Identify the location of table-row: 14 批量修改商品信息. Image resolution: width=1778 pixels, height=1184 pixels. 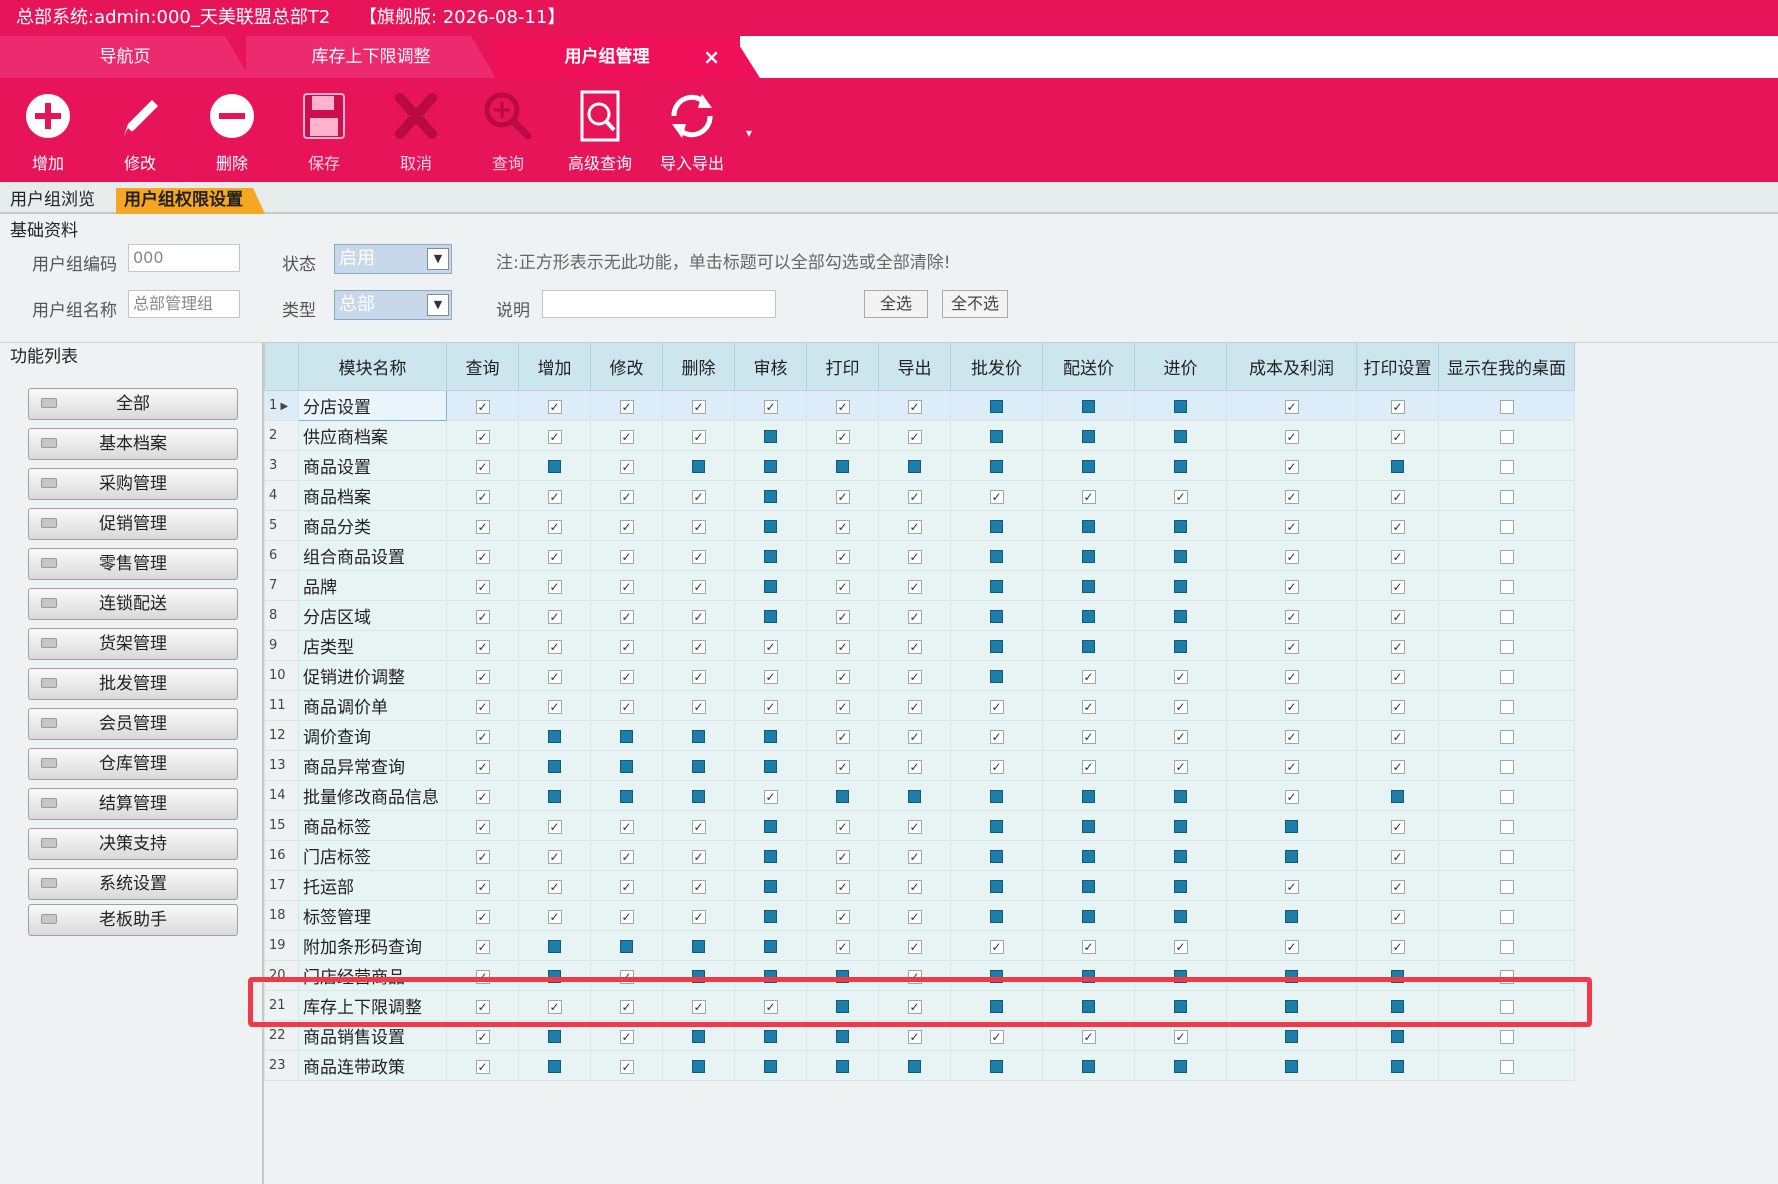
(919, 795).